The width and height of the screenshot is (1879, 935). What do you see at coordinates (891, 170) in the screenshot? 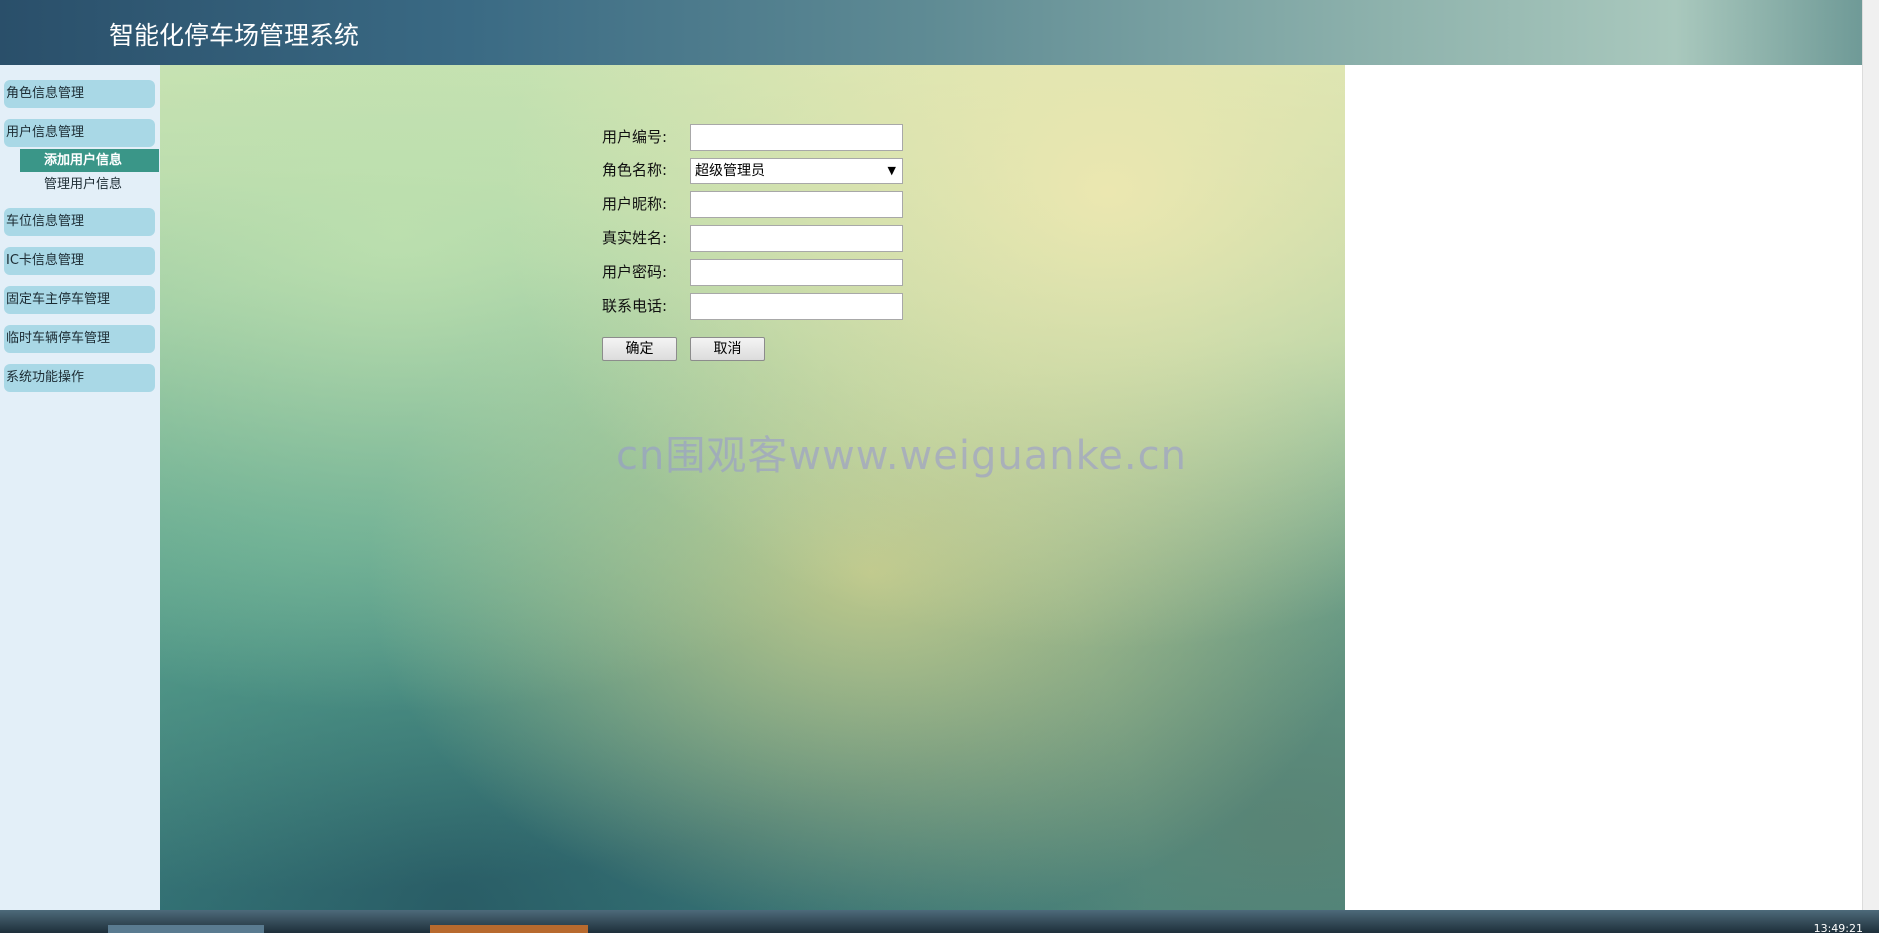
I see `dropdown-arrow-icon: ▼` at bounding box center [891, 170].